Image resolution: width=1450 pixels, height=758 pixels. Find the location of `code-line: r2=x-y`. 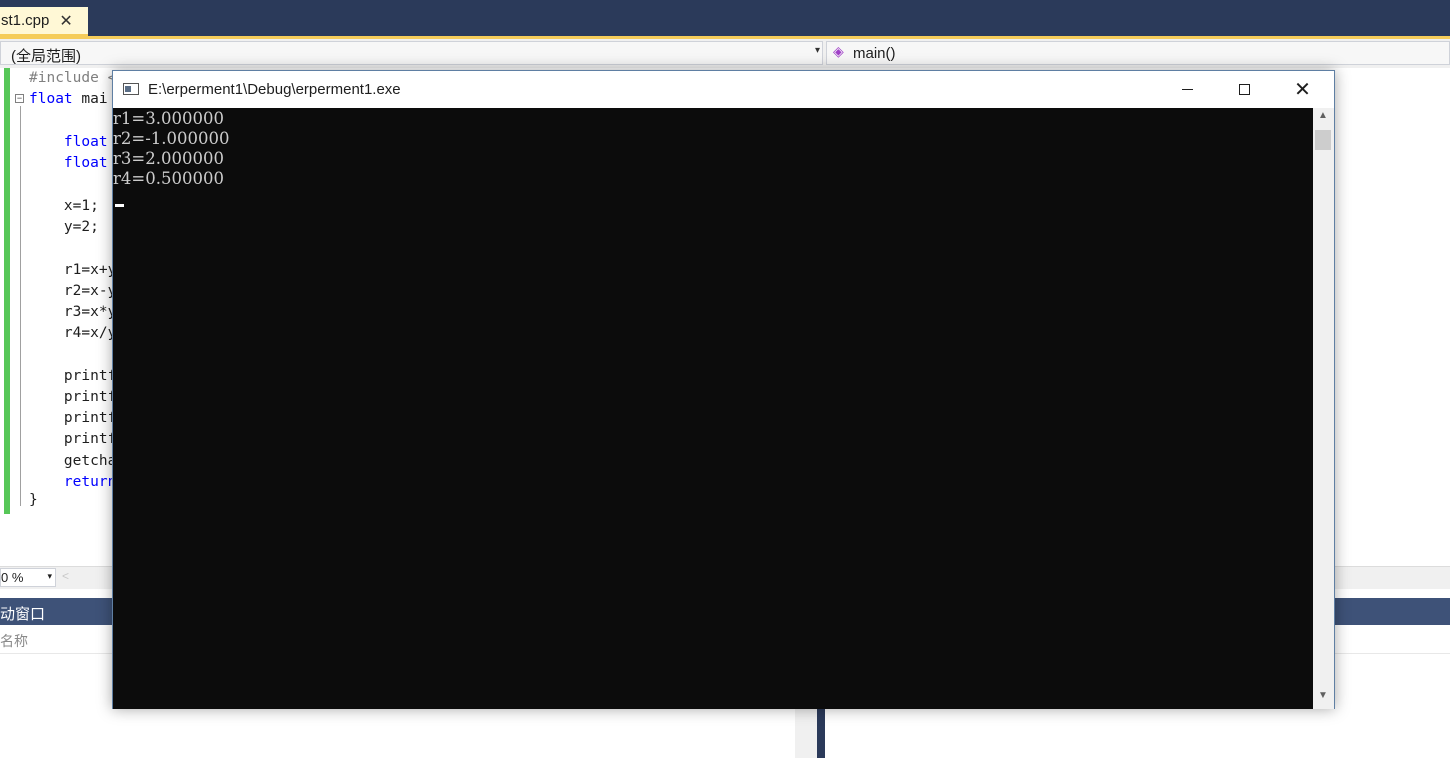

code-line: r2=x-y is located at coordinates (73, 291).